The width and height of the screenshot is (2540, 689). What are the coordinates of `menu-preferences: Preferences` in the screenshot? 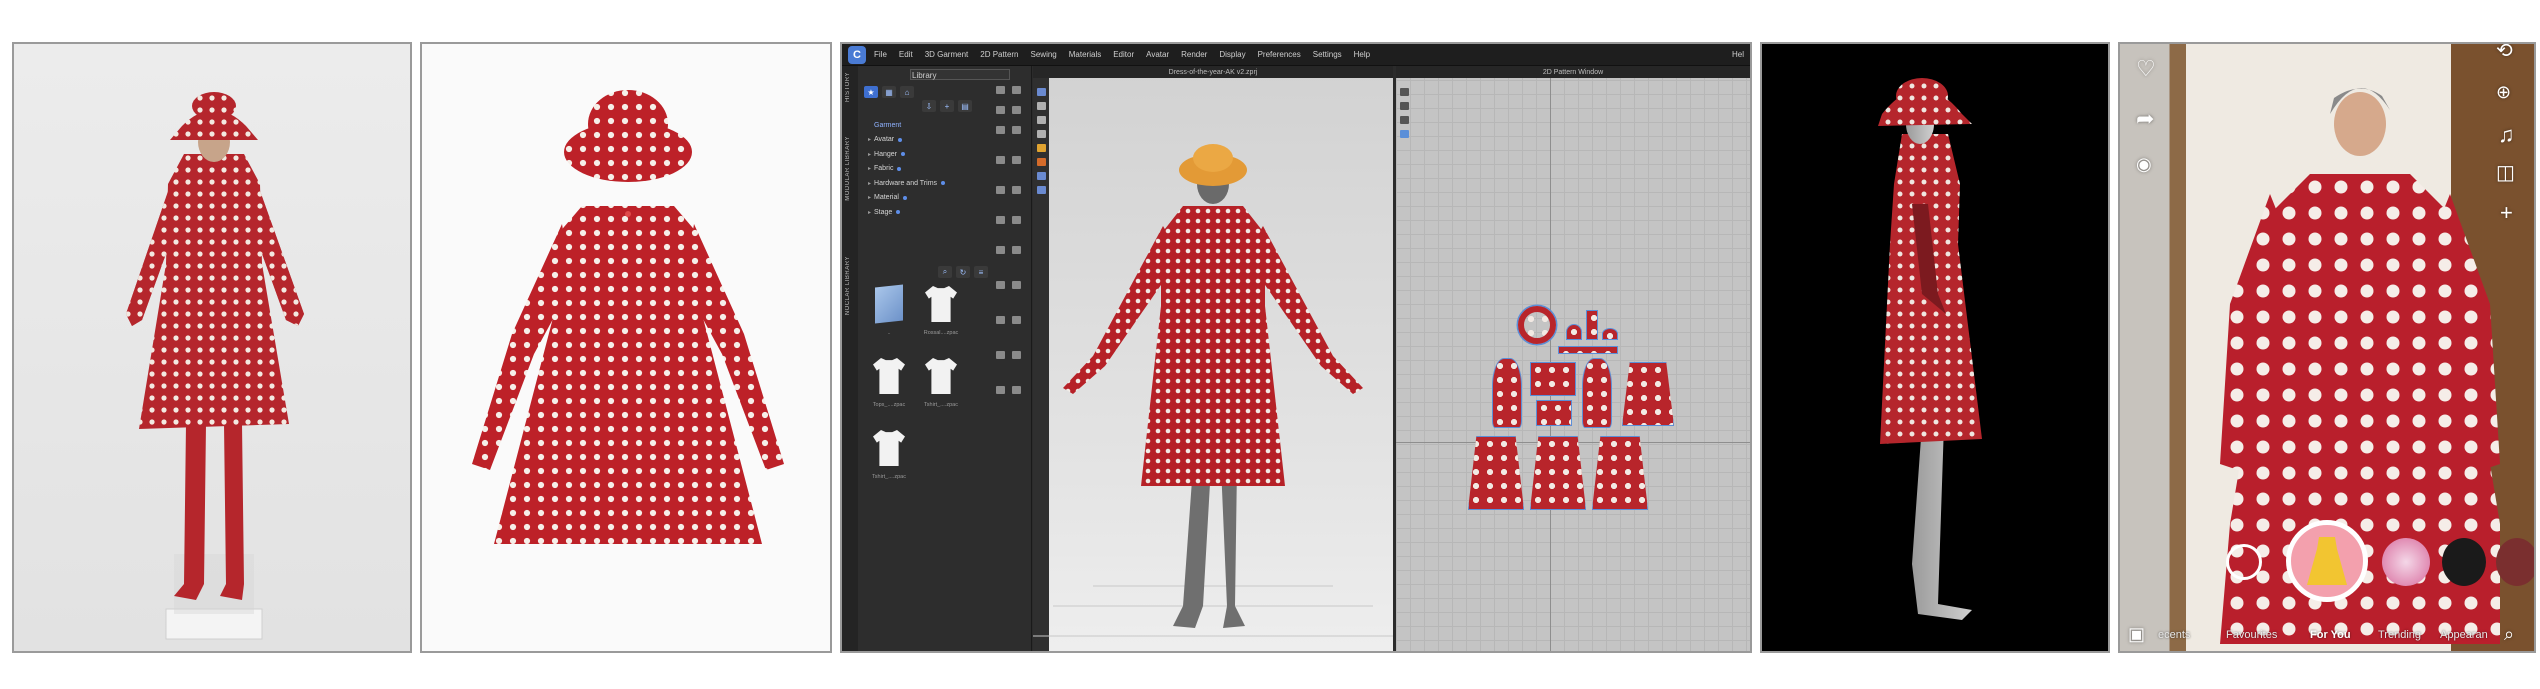 It's located at (1279, 54).